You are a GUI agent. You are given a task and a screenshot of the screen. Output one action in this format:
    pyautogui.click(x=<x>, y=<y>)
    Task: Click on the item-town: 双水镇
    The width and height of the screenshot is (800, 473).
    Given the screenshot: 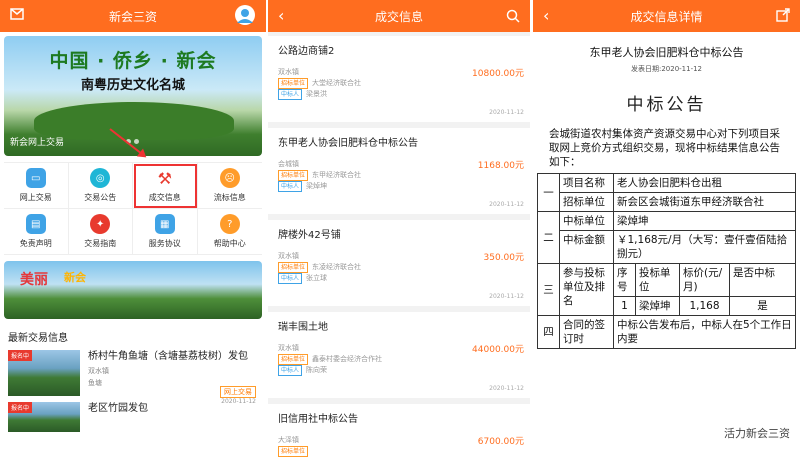 What is the action you would take?
    pyautogui.click(x=98, y=371)
    